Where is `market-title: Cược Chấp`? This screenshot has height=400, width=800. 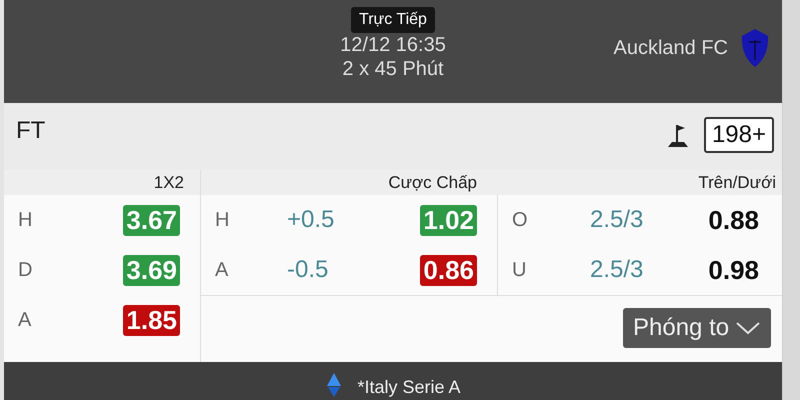
market-title: Cược Chấp is located at coordinates (432, 182).